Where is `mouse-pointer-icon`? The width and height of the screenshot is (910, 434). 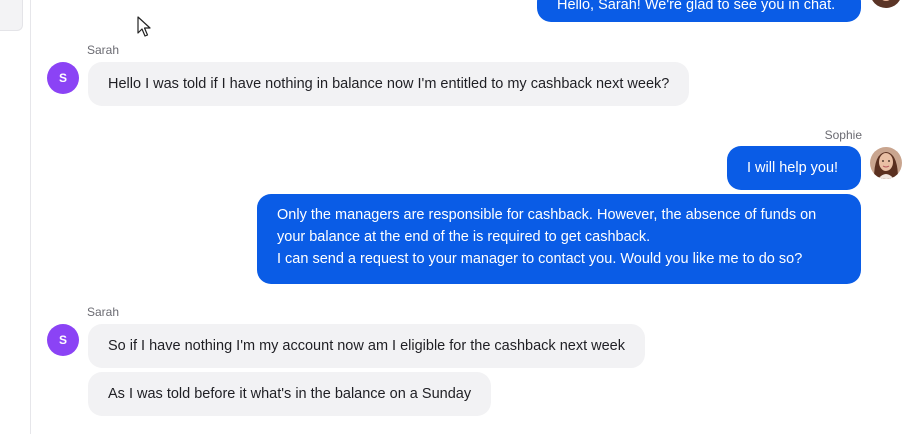
mouse-pointer-icon is located at coordinates (144, 26).